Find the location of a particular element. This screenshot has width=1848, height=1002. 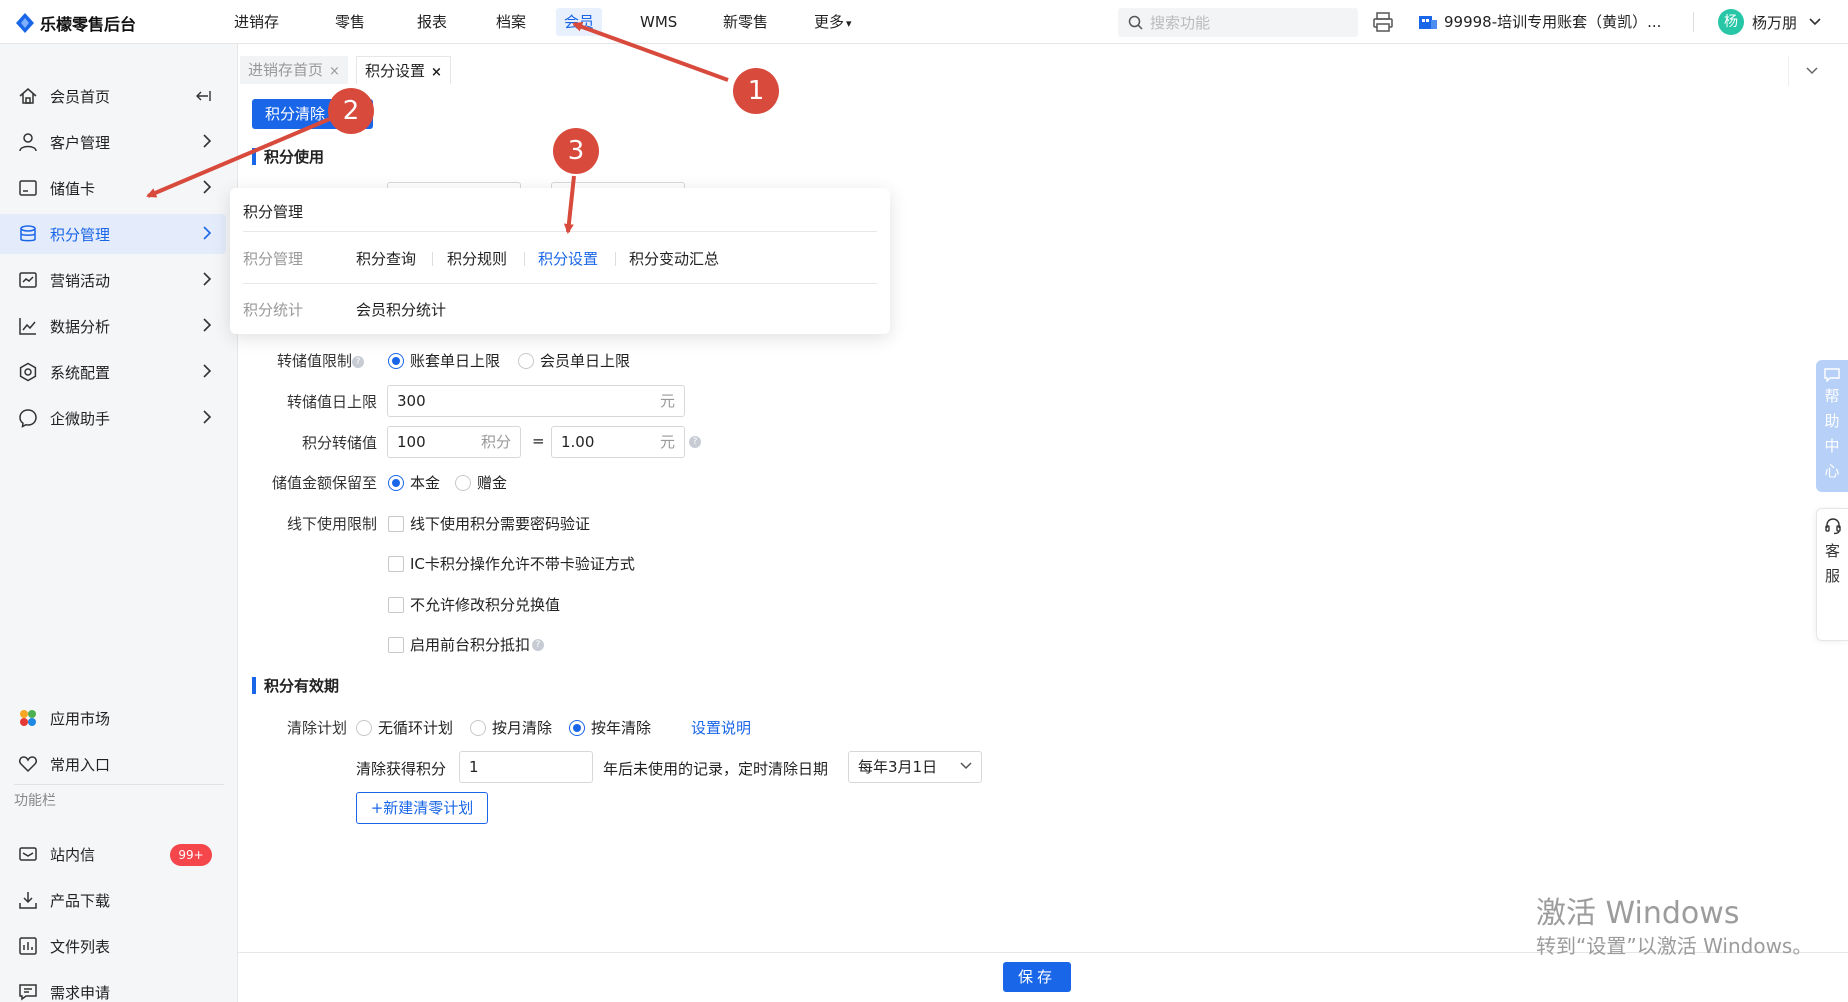

search-input is located at coordinates (1250, 22).